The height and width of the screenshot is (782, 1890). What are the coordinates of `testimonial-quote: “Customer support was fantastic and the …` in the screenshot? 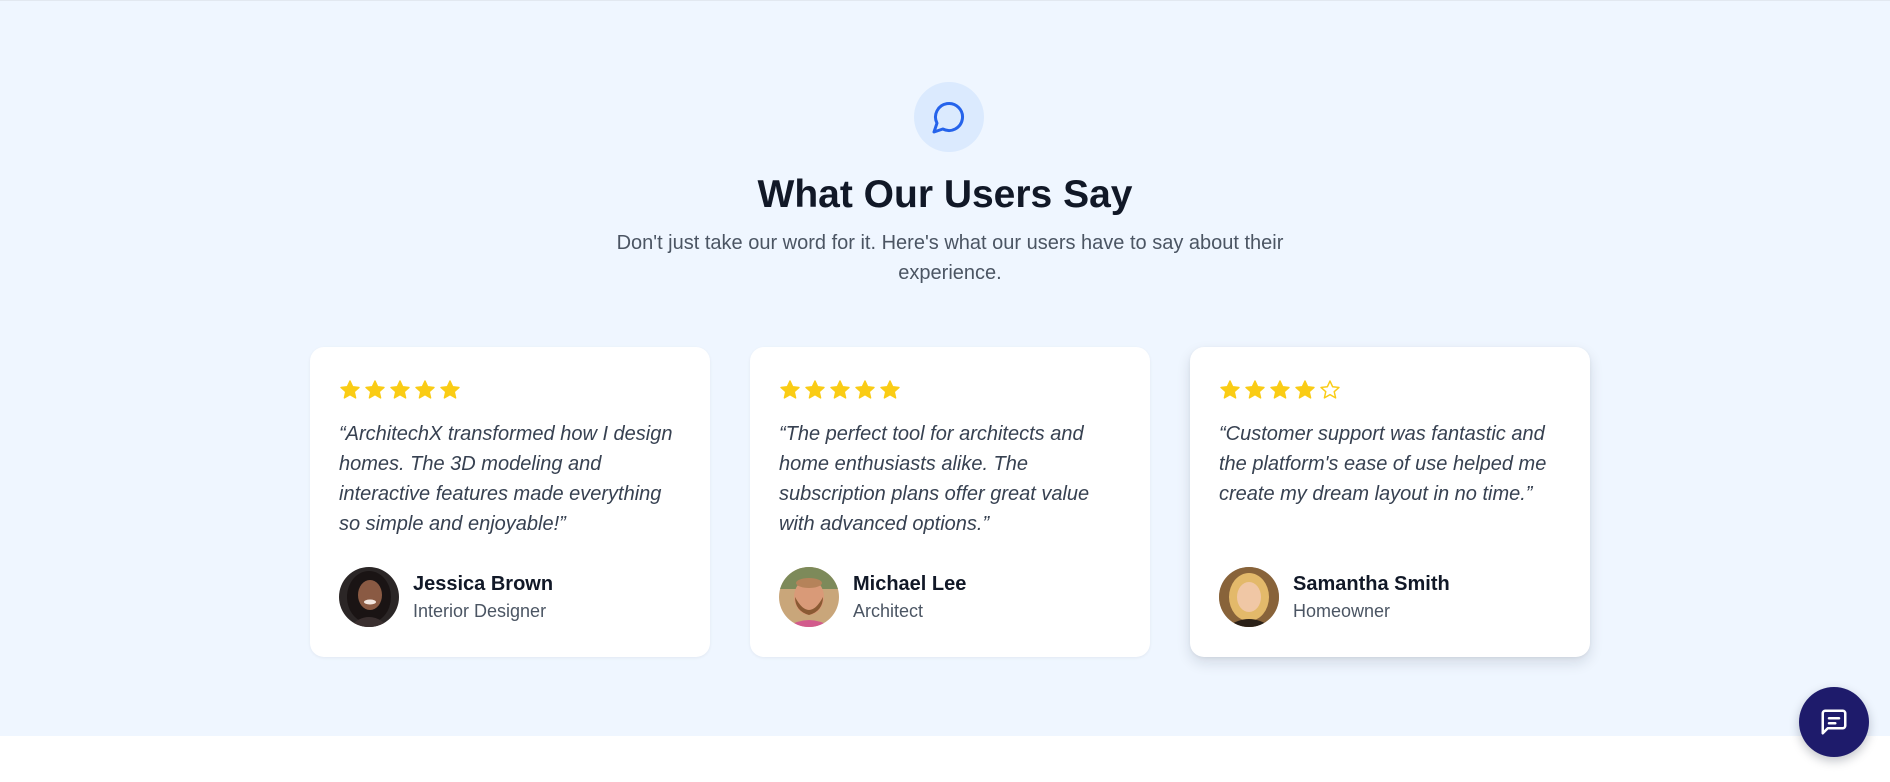 It's located at (1383, 464).